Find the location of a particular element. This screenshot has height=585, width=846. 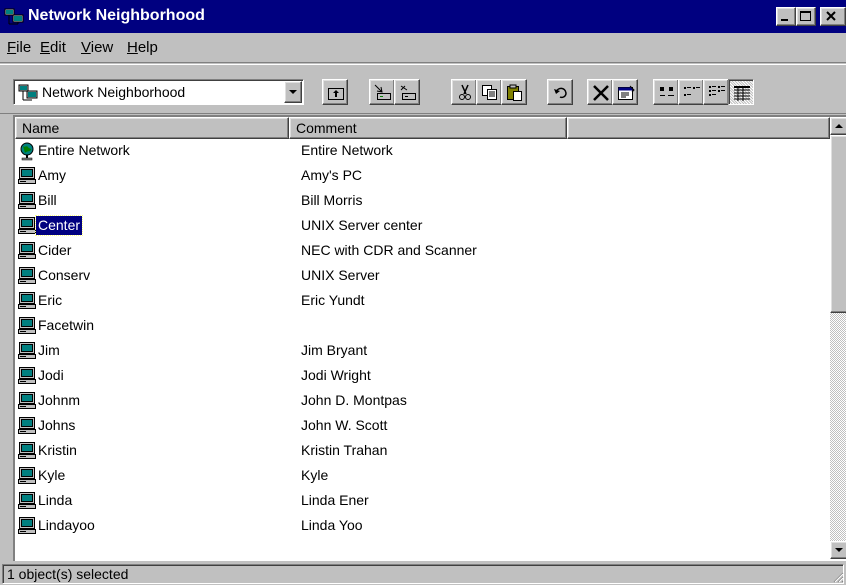

status-text: 1 object(s) selected is located at coordinates (423, 574).